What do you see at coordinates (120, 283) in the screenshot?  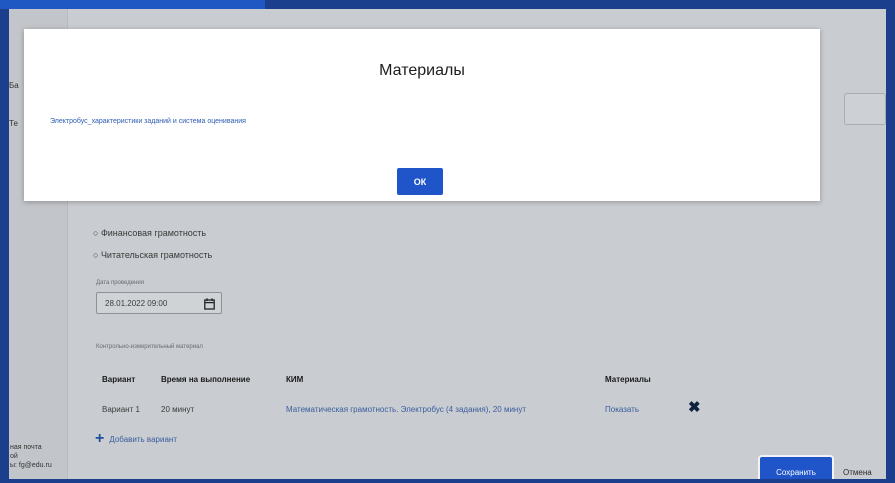 I see `date-label: Дата проведения` at bounding box center [120, 283].